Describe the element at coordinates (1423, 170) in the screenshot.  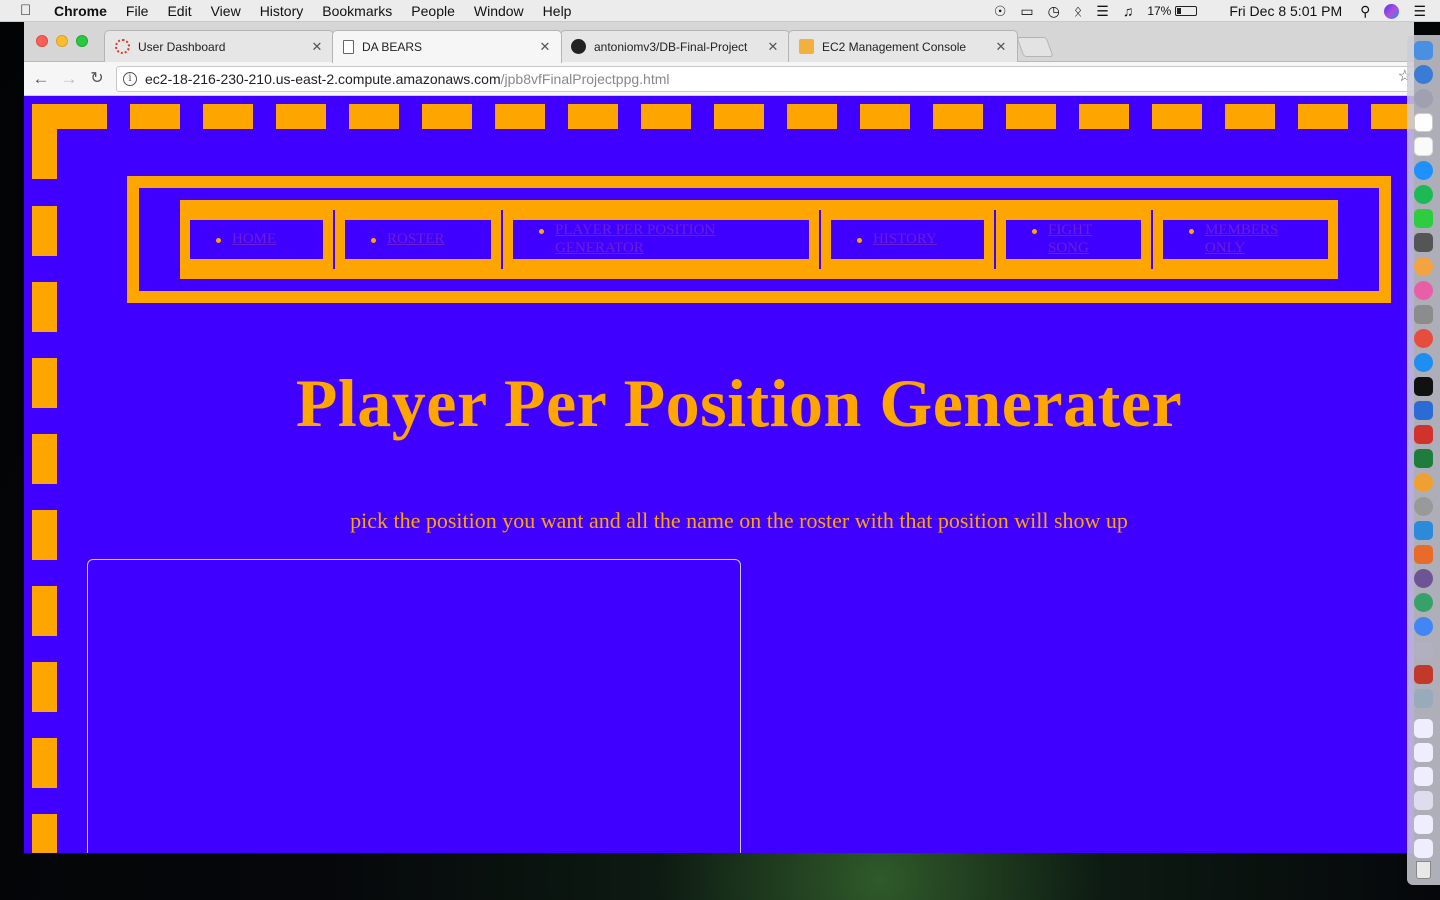
I see `messenger-icon` at that location.